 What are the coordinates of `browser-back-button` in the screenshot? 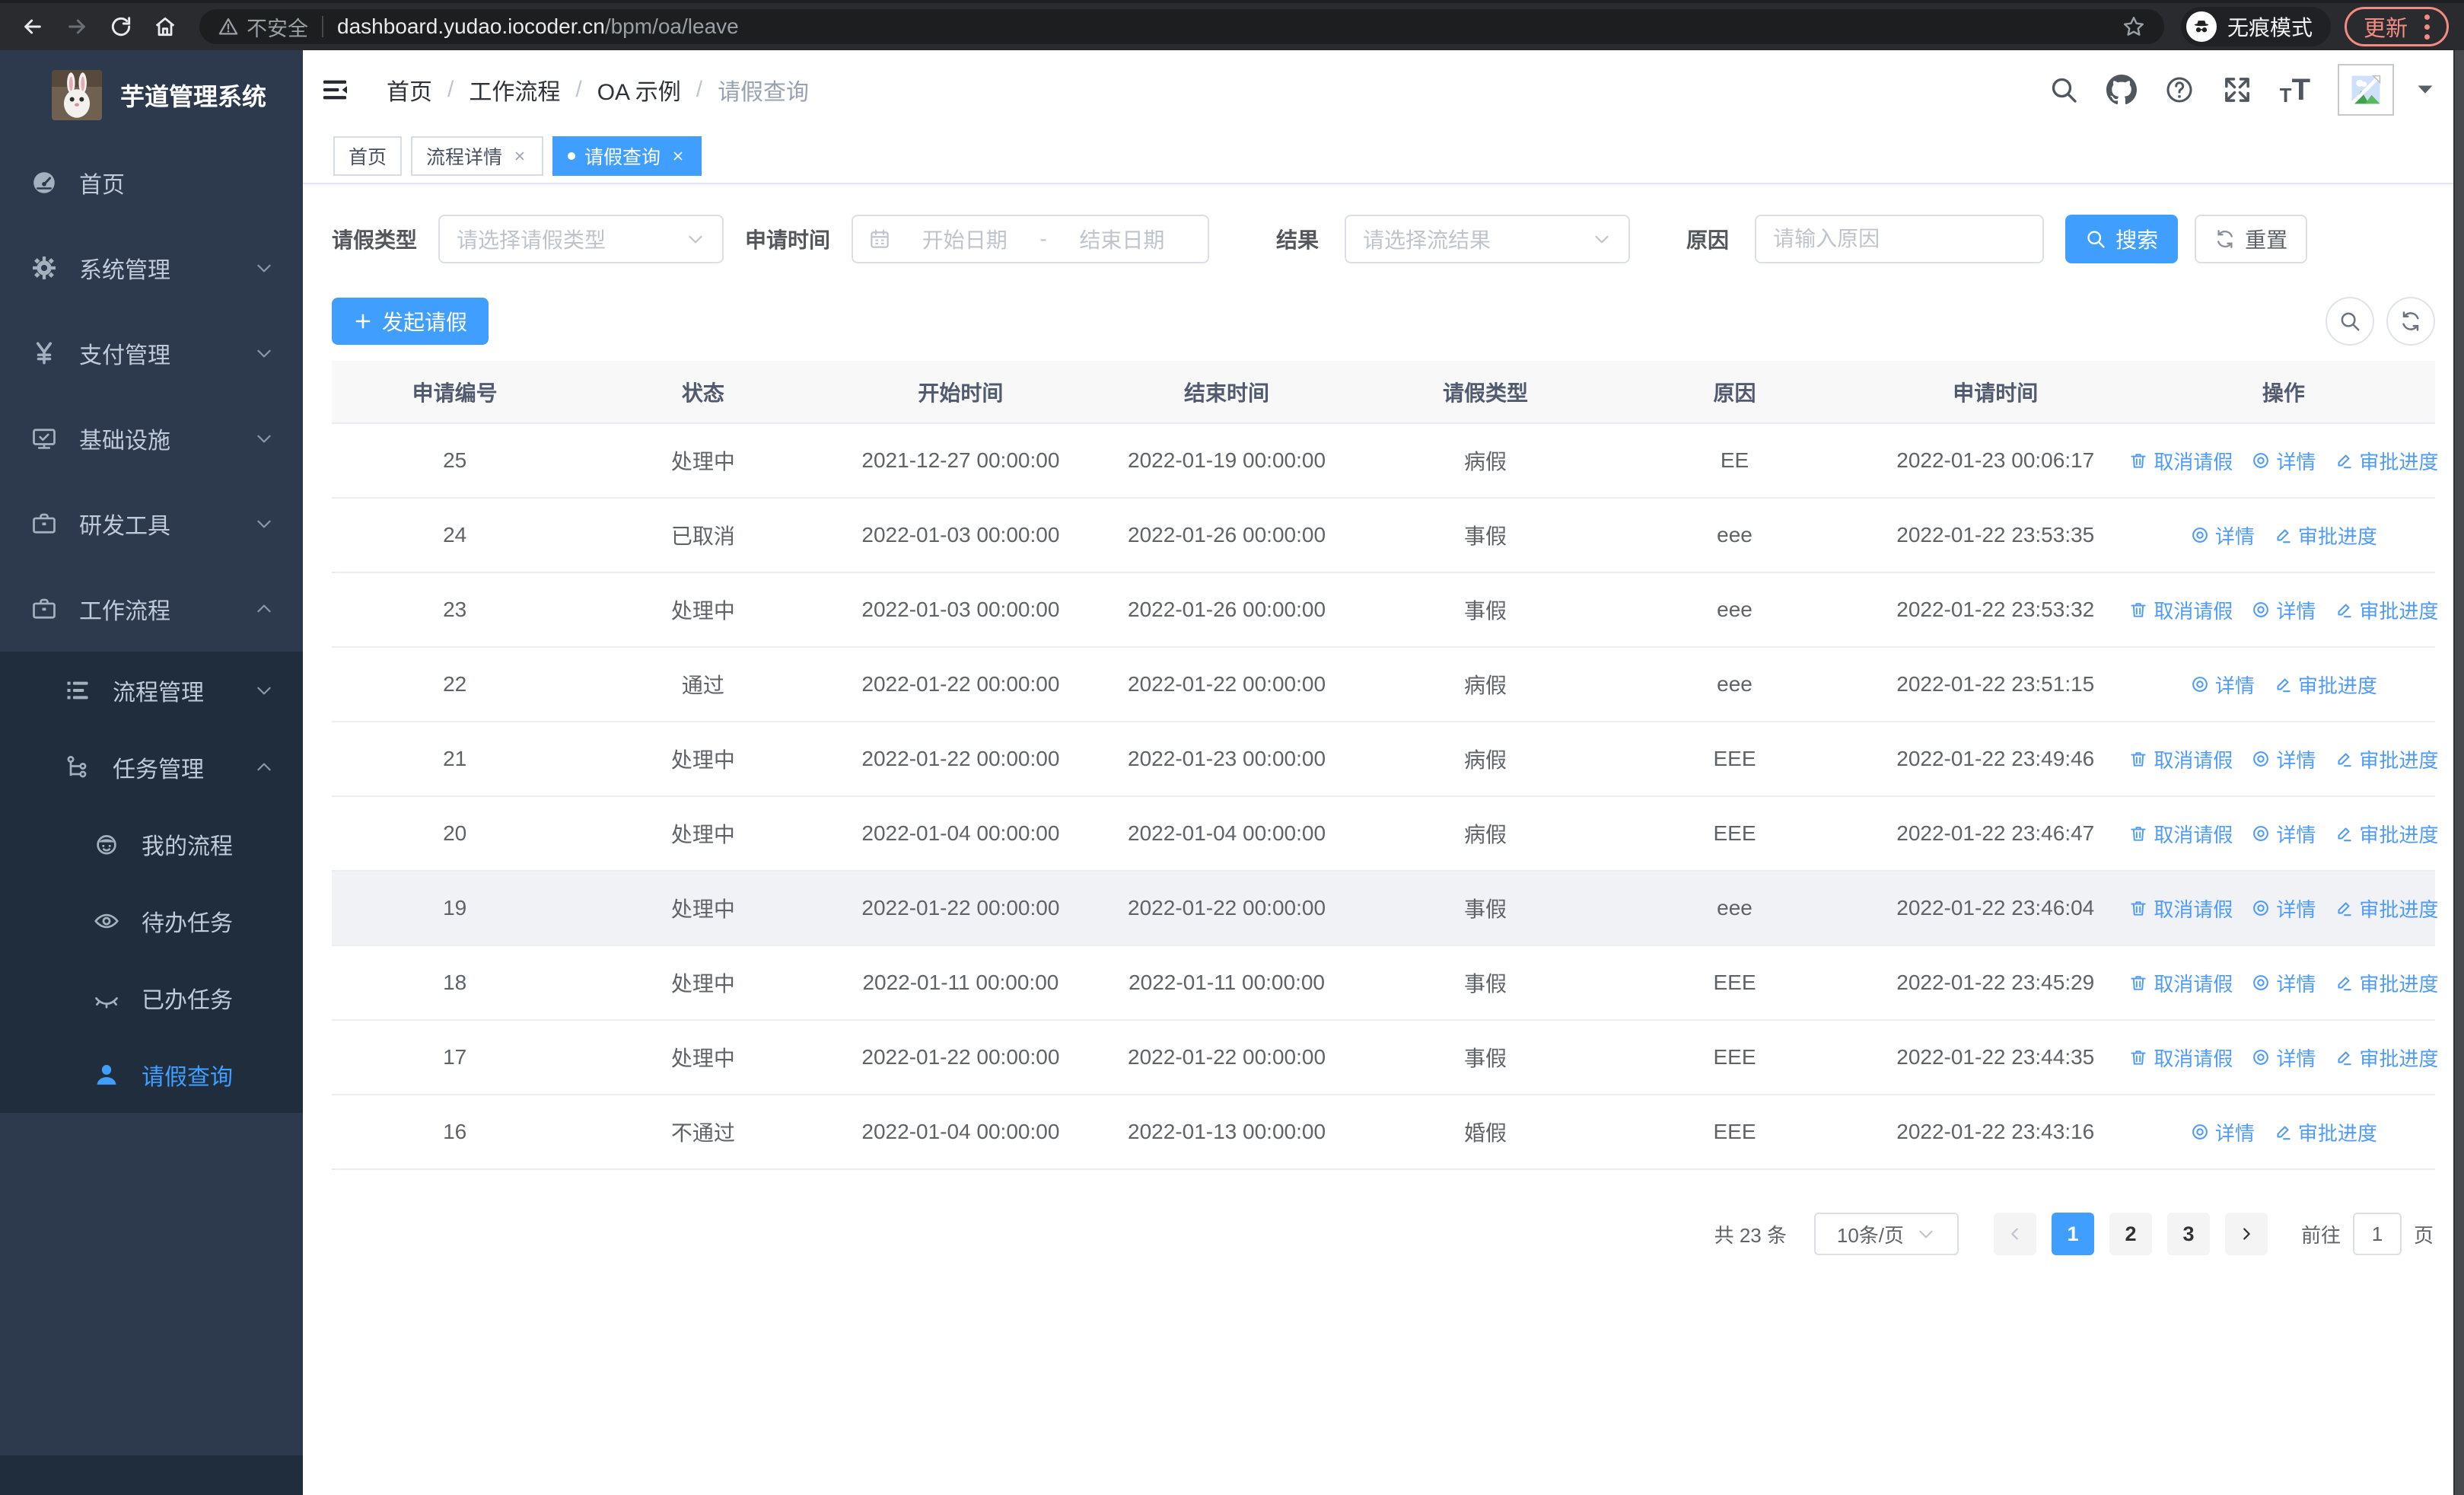 It's located at (32, 27).